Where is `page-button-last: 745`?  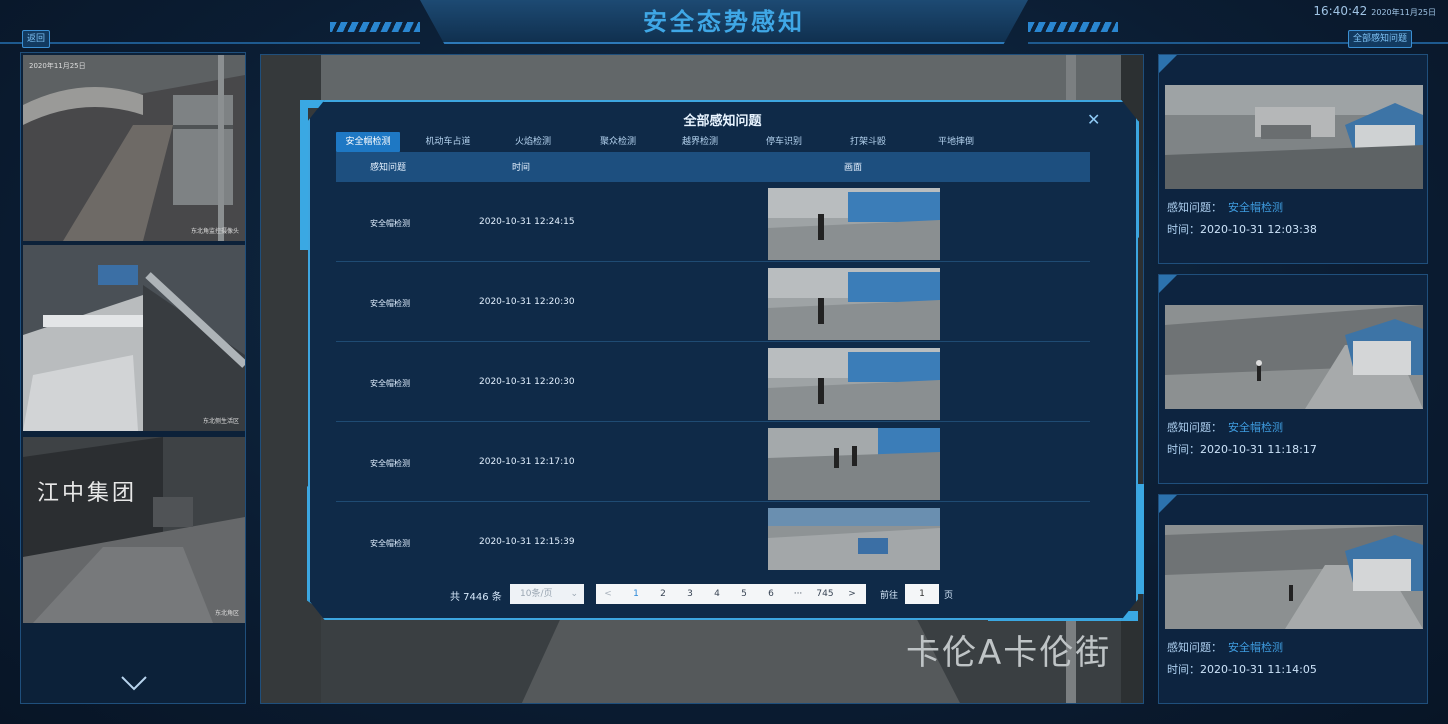 page-button-last: 745 is located at coordinates (825, 594).